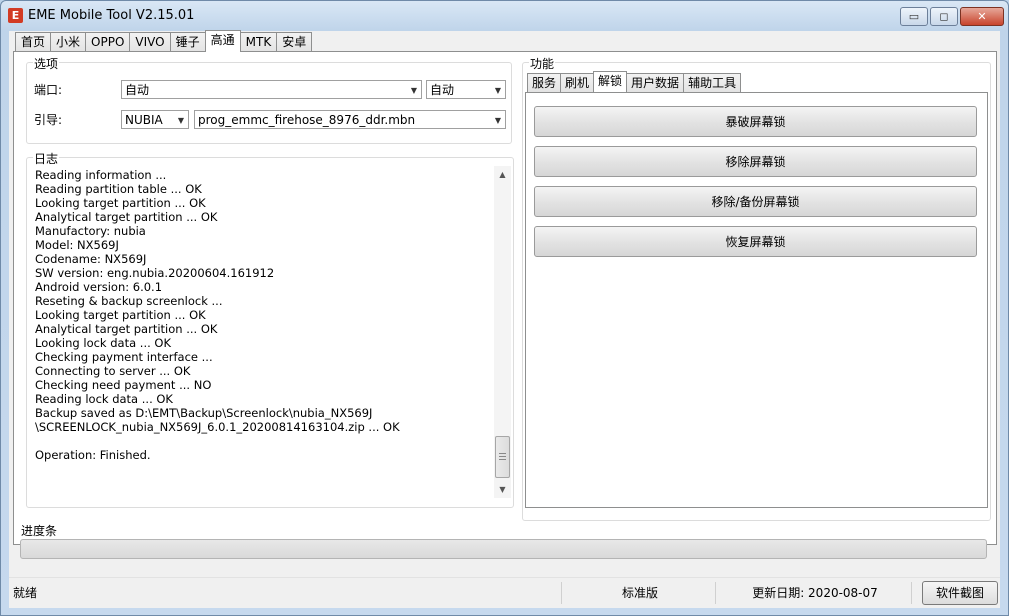  What do you see at coordinates (48, 90) in the screenshot?
I see `port-label: 端口:` at bounding box center [48, 90].